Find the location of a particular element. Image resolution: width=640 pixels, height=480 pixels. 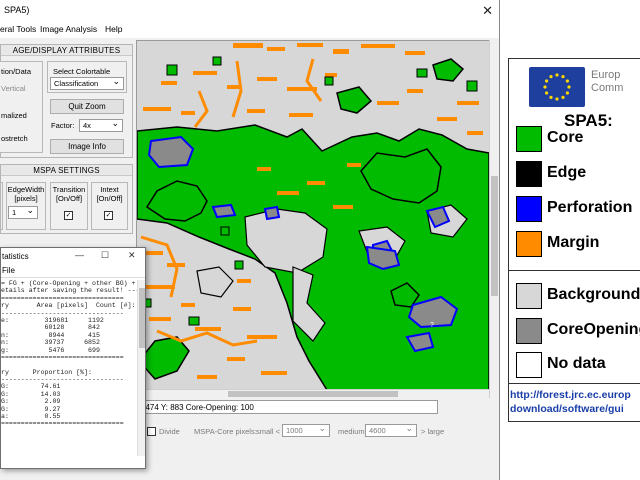

small-label: small < is located at coordinates (268, 431).